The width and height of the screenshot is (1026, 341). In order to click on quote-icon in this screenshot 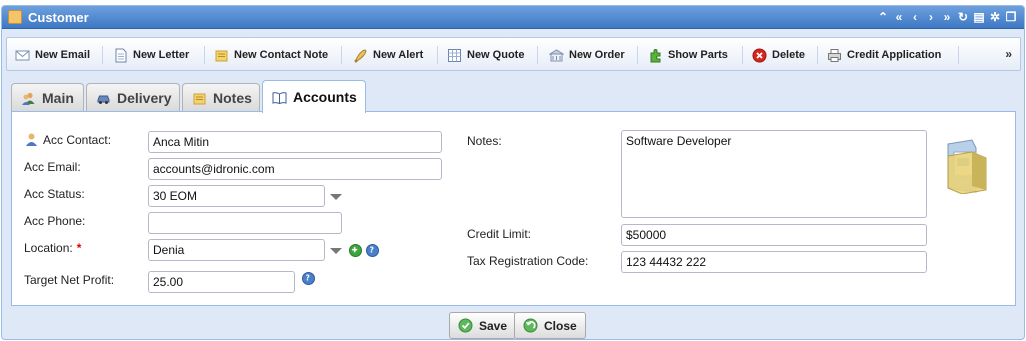, I will do `click(454, 55)`.